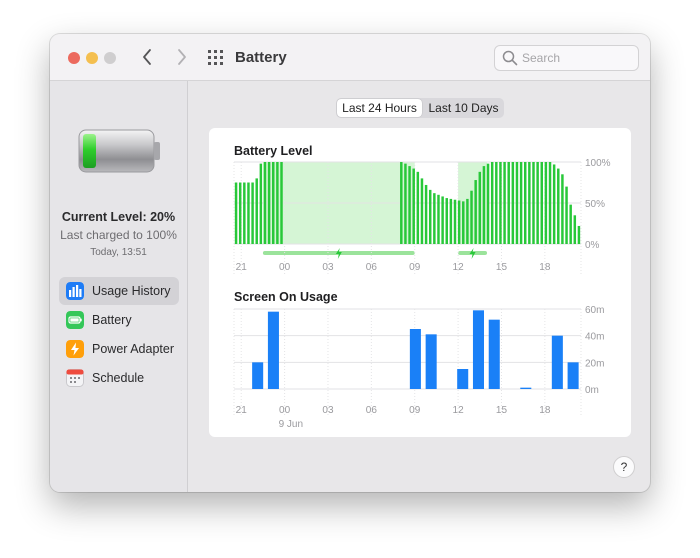  I want to click on sidebar-item-battery: Battery, so click(119, 320).